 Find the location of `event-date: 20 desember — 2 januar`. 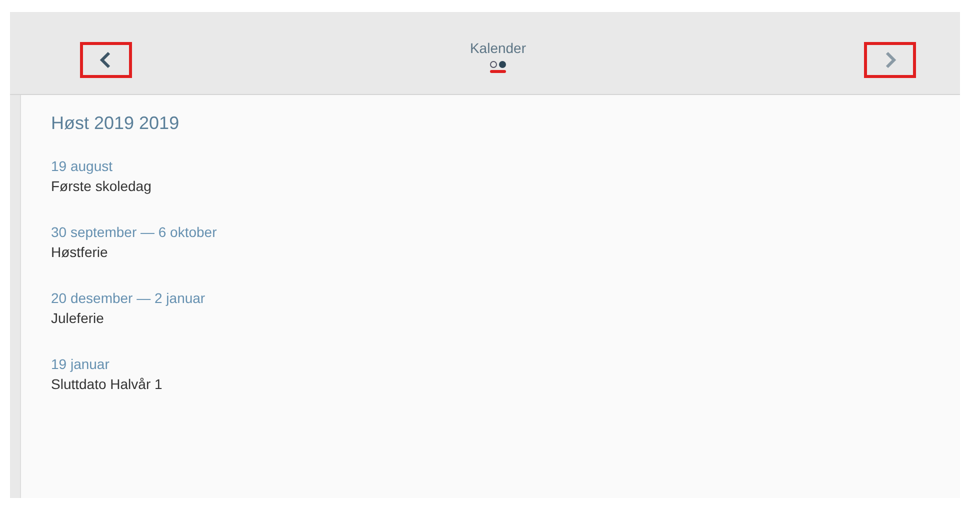

event-date: 20 desember — 2 januar is located at coordinates (128, 298).